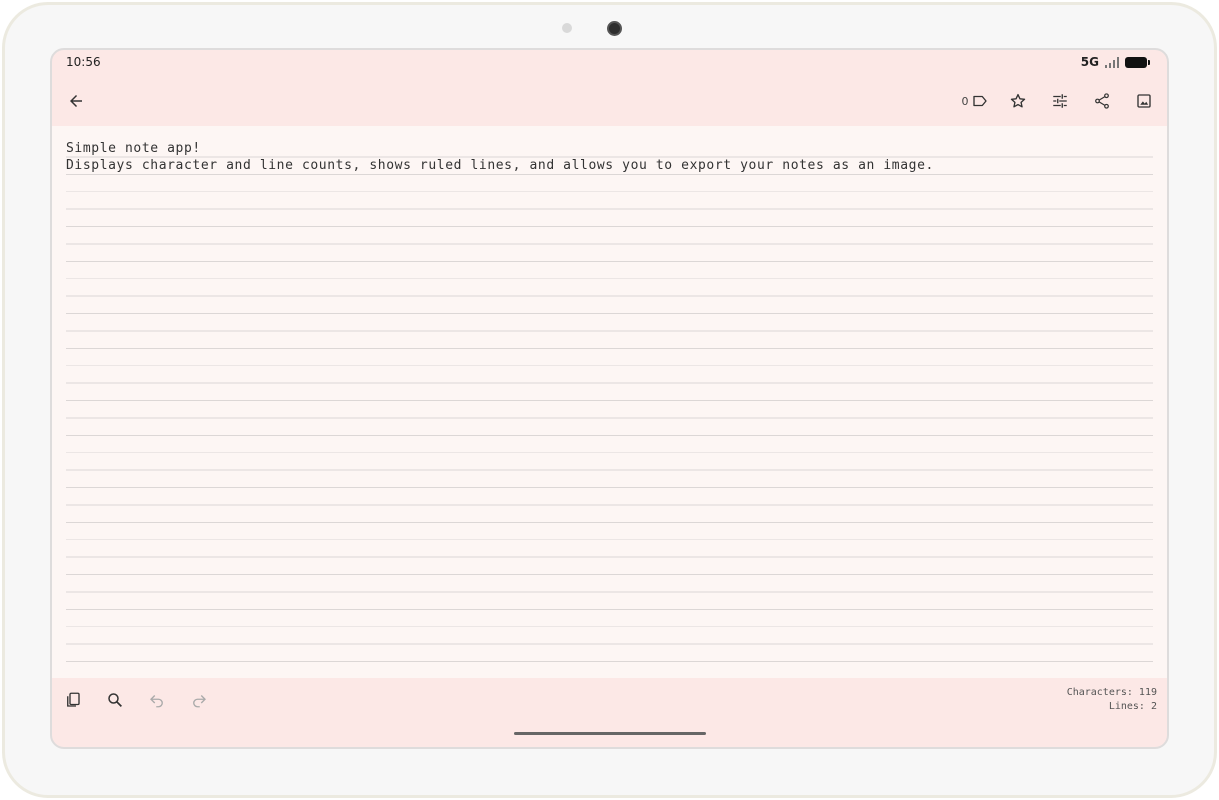 This screenshot has height=800, width=1219. Describe the element at coordinates (1112, 700) in the screenshot. I see `note-stats: Characters: 119 Lines: 2` at that location.